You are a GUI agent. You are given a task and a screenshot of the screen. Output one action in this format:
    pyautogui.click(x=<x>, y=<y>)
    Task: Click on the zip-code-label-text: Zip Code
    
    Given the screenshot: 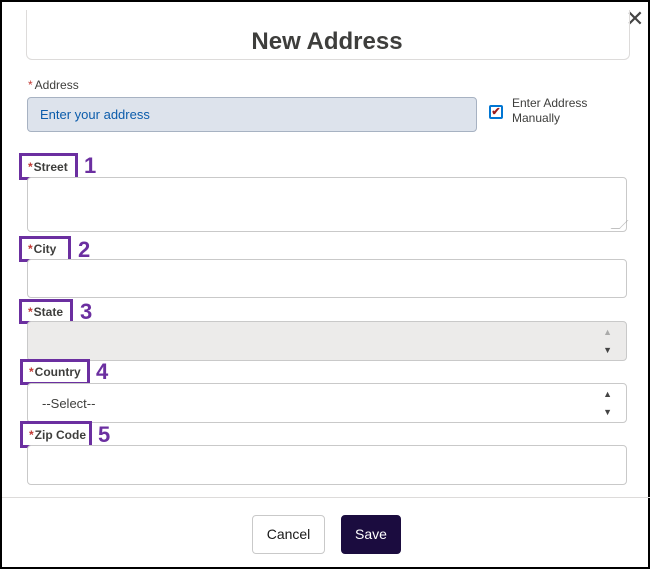 What is the action you would take?
    pyautogui.click(x=60, y=434)
    